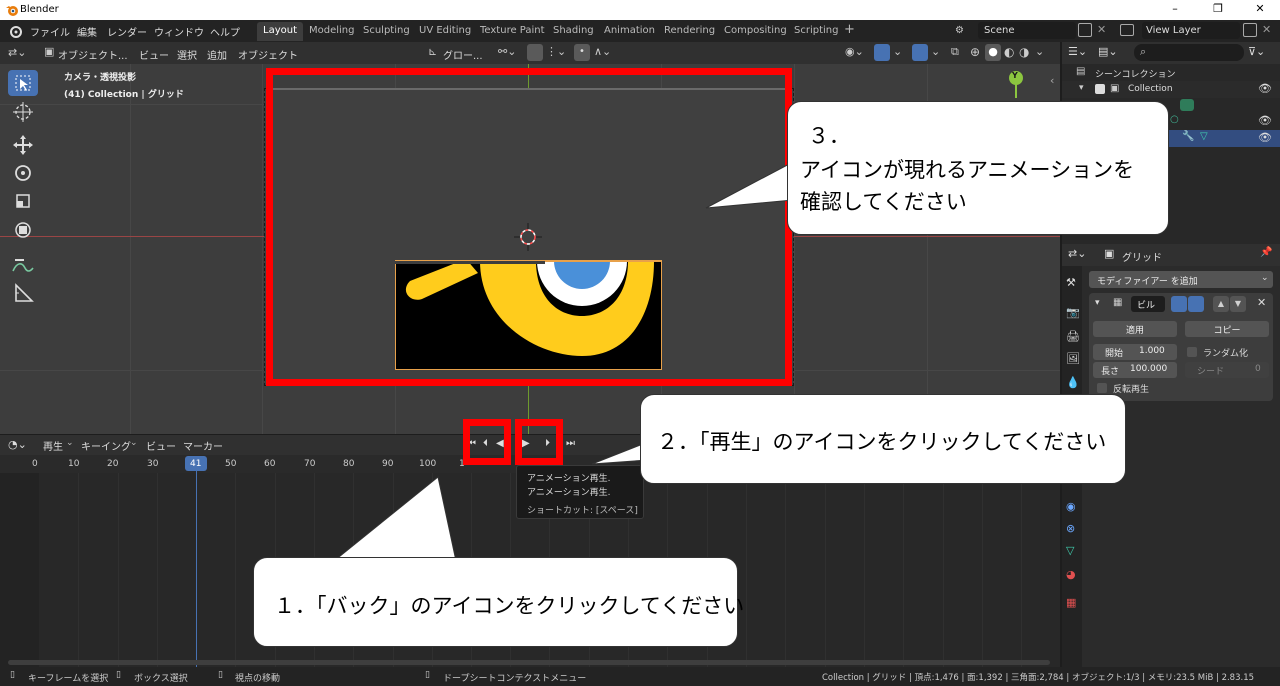 The width and height of the screenshot is (1280, 686). Describe the element at coordinates (445, 31) in the screenshot. I see `tab-uv-editing: UV Editing` at that location.